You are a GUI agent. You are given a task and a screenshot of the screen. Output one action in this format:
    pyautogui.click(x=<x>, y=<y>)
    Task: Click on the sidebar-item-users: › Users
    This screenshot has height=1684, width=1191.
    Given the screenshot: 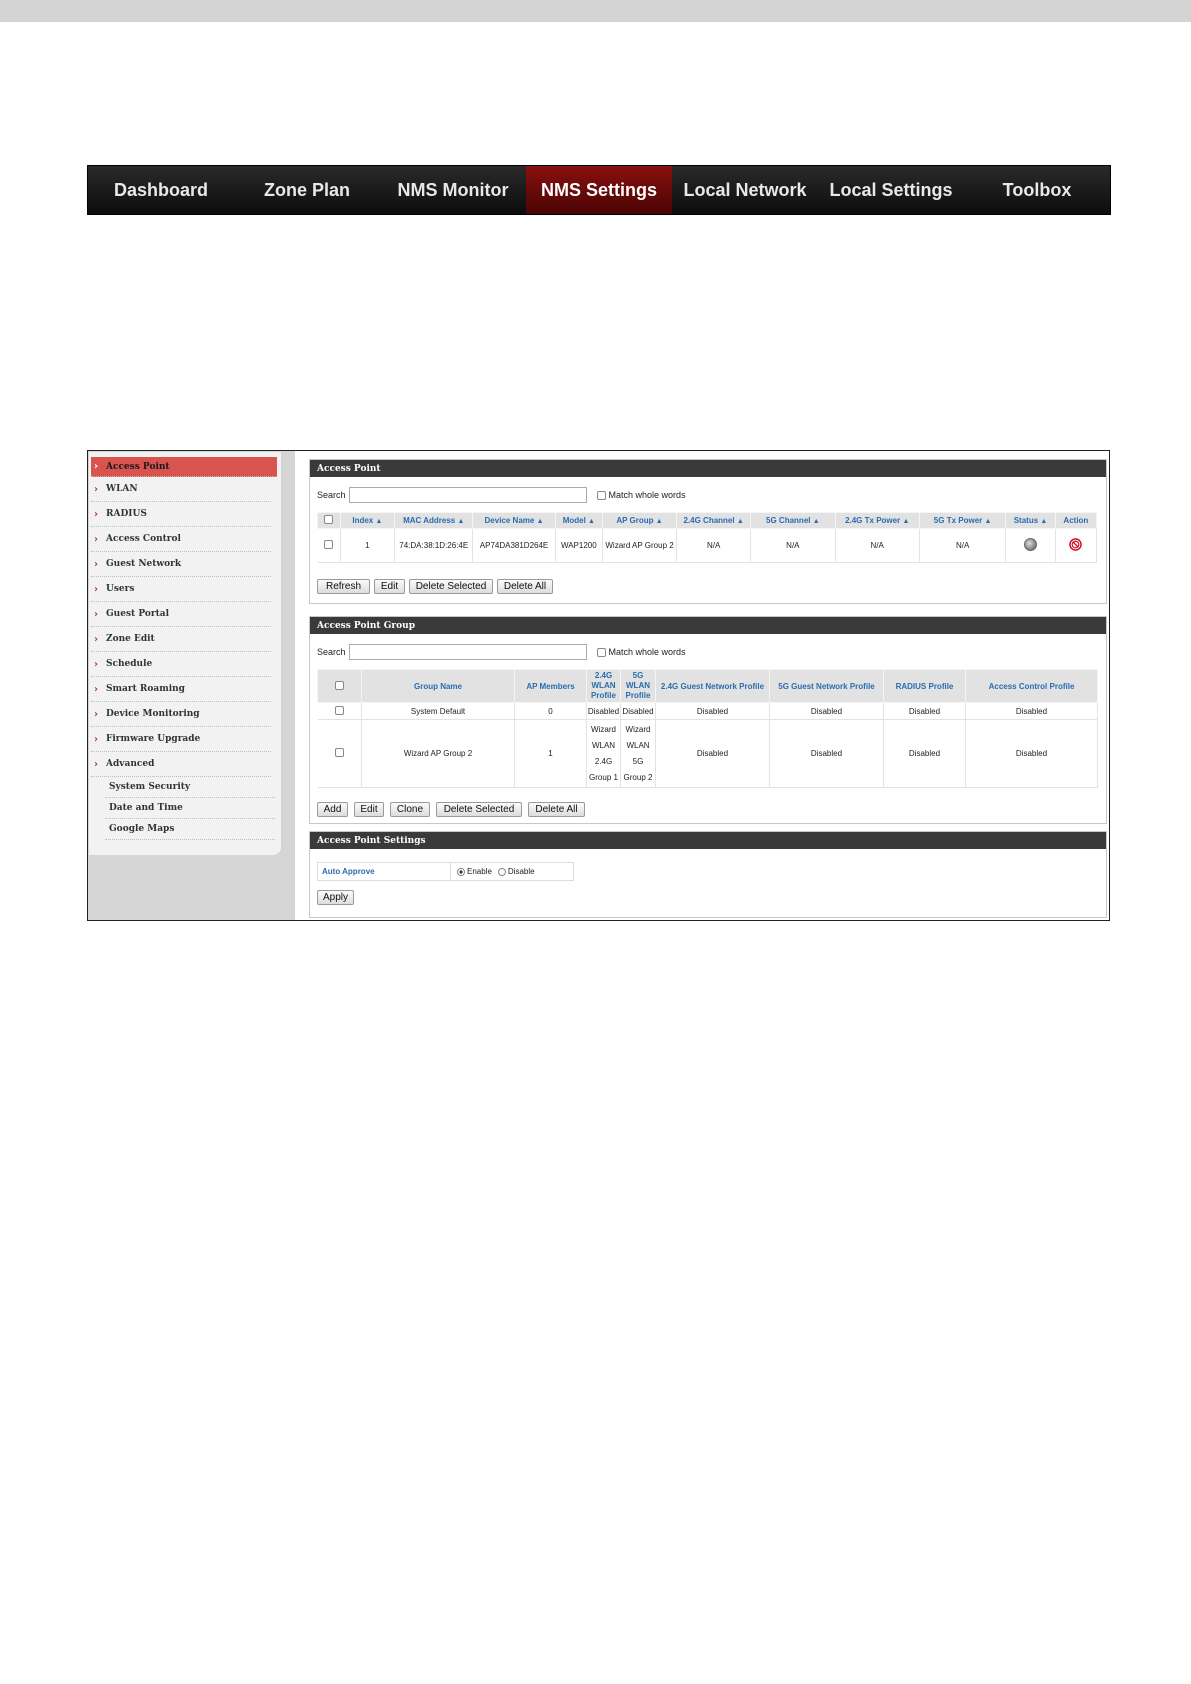 What is the action you would take?
    pyautogui.click(x=181, y=589)
    